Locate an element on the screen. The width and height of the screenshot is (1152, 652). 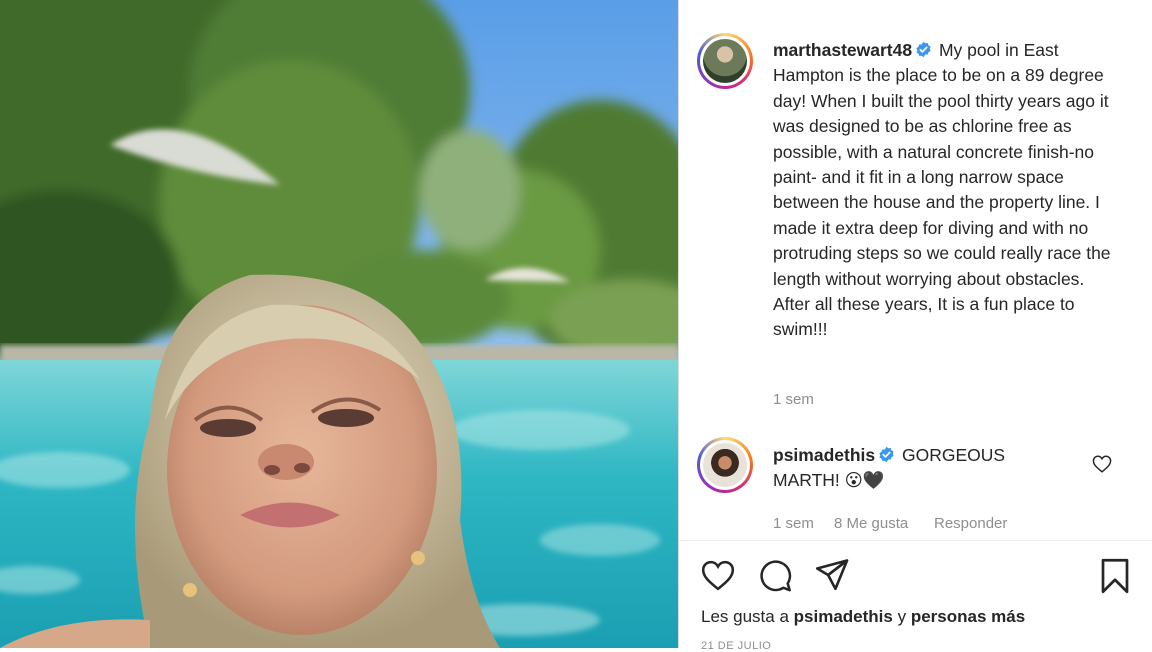
likes-prefix: Les gusta a is located at coordinates (745, 616).